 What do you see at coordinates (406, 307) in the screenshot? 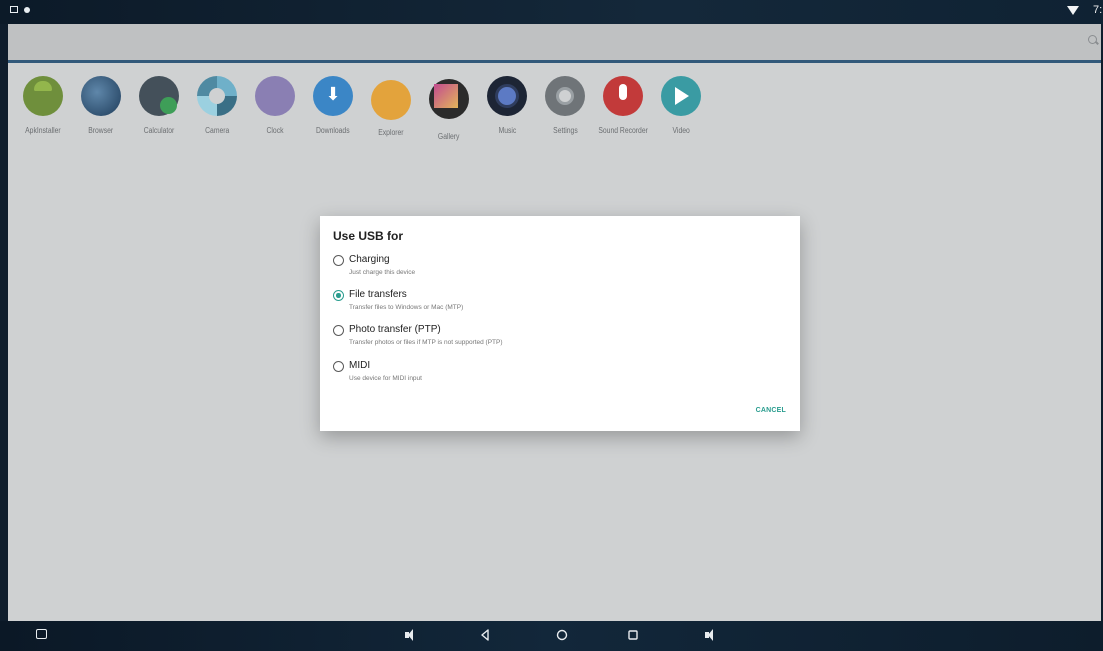
I see `option-description: Transfer files to Windows or Mac (MTP)` at bounding box center [406, 307].